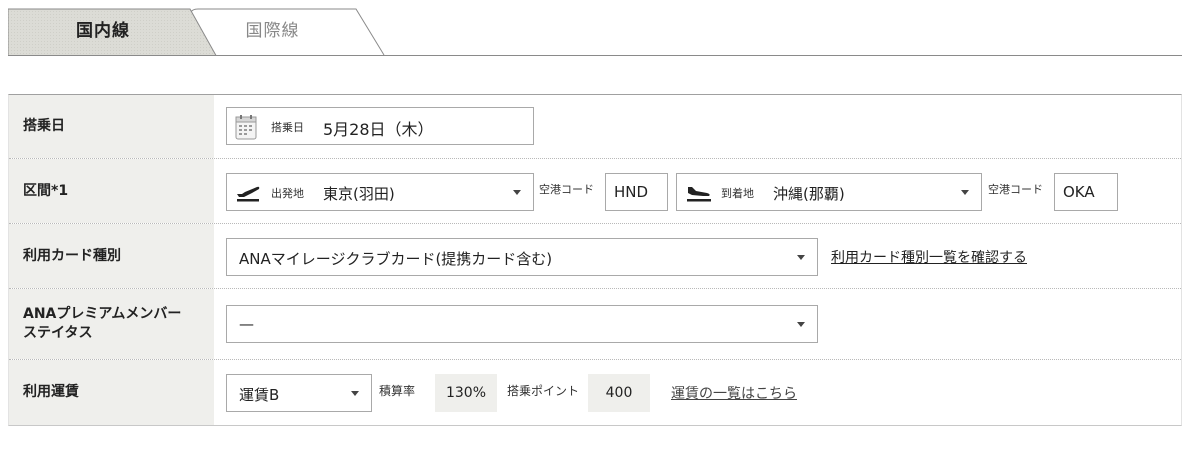 Image resolution: width=1200 pixels, height=449 pixels. Describe the element at coordinates (595, 32) in the screenshot. I see `fare-tabs: 国際線 国内線` at that location.